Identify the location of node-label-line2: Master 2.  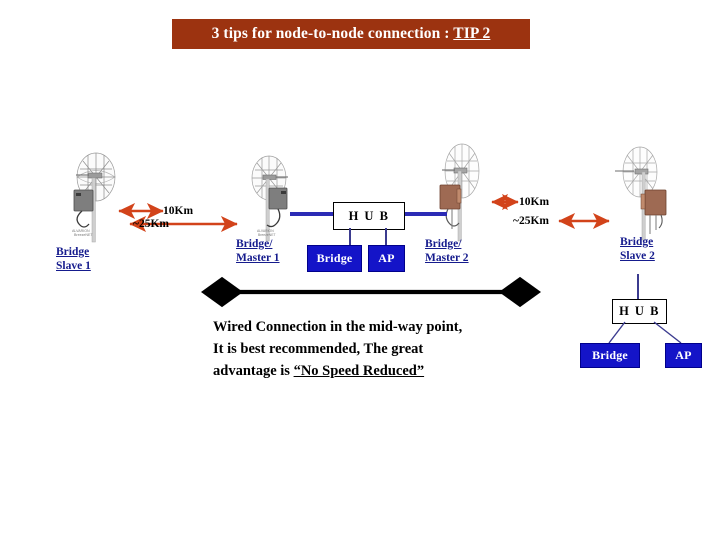
(447, 257).